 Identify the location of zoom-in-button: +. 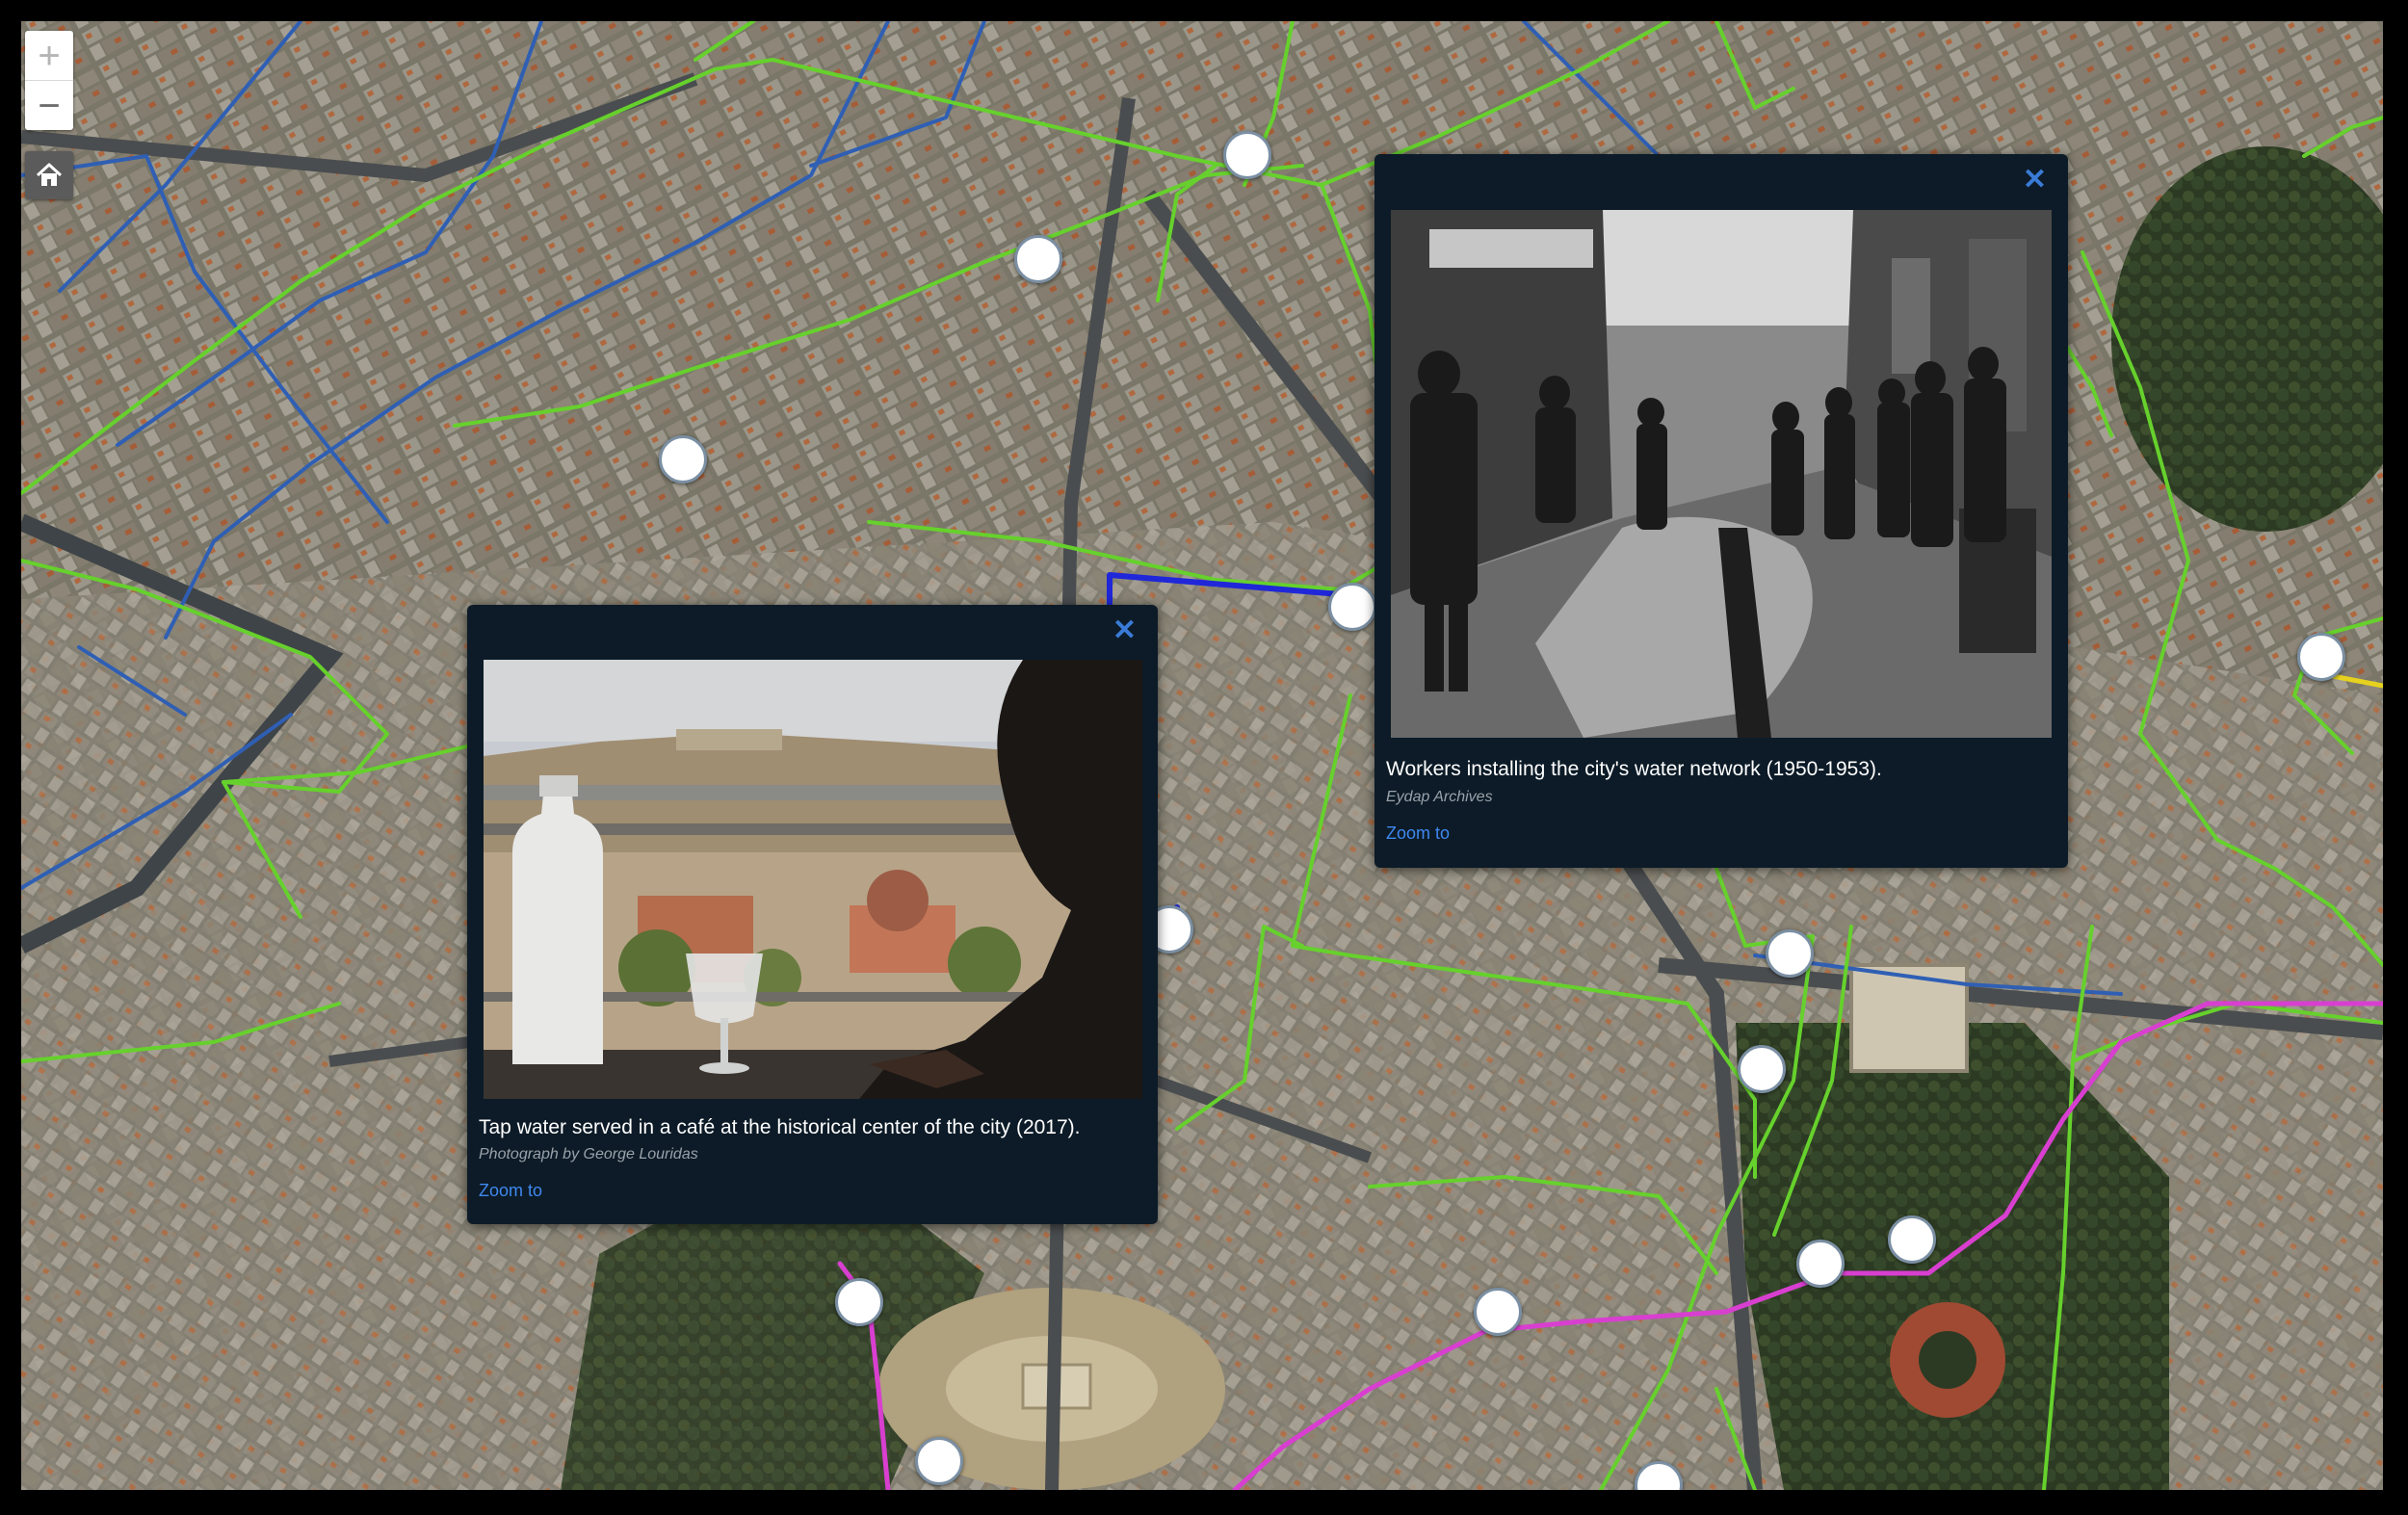
(49, 56).